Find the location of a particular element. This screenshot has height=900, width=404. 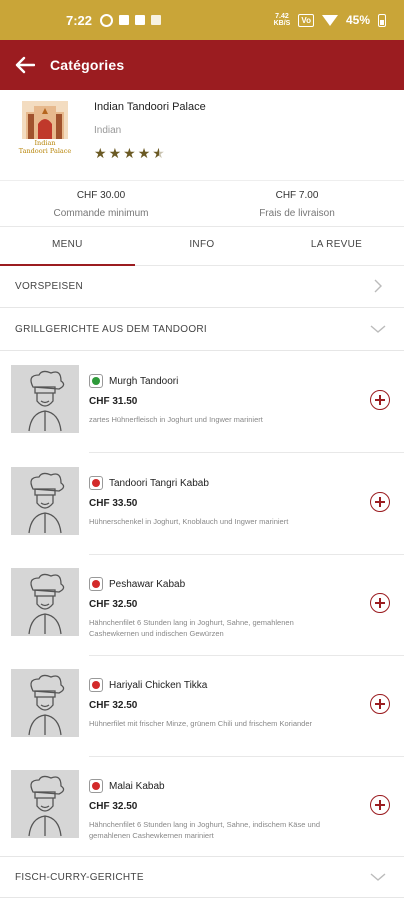

app-bar: Catégories is located at coordinates (202, 65).